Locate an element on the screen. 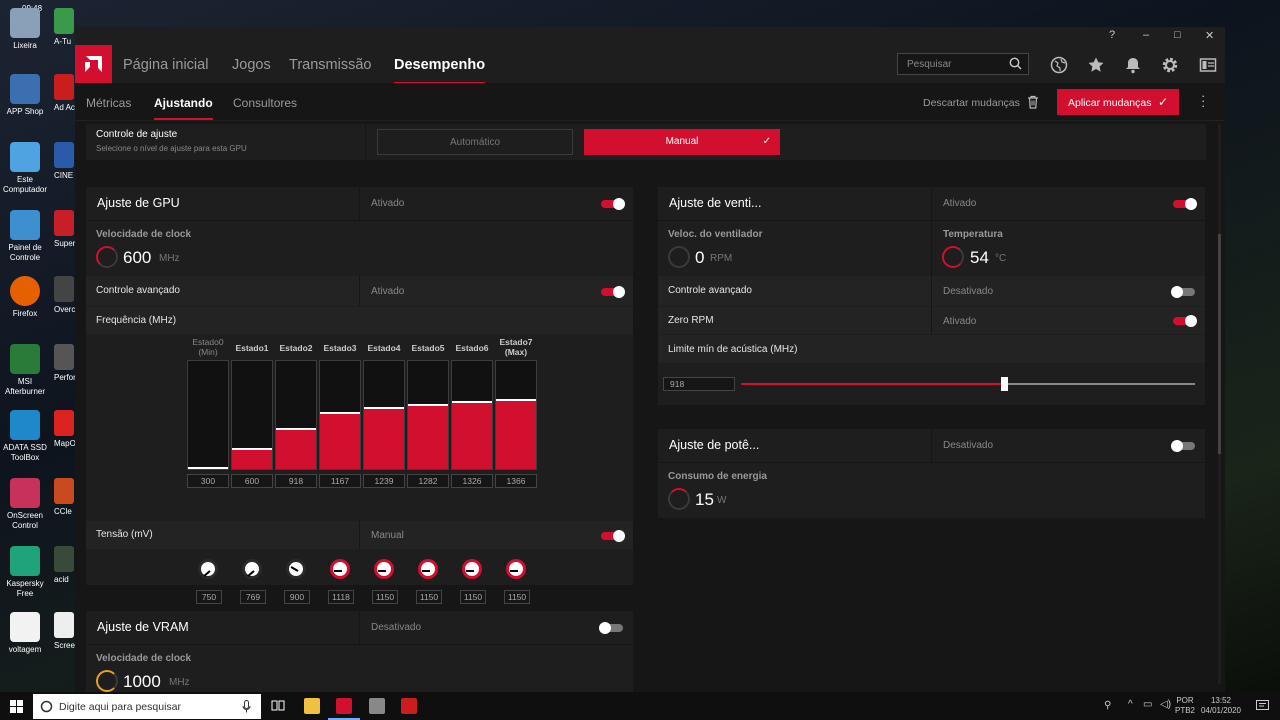  task-view-icon is located at coordinates (278, 706).